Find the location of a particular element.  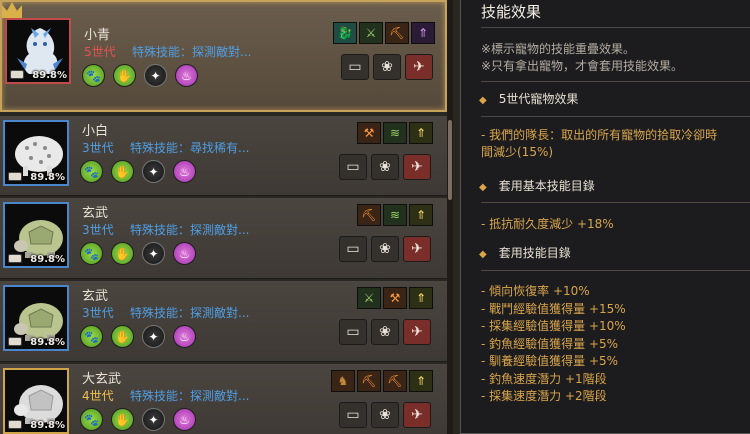

release-icon: ✈ is located at coordinates (417, 167).